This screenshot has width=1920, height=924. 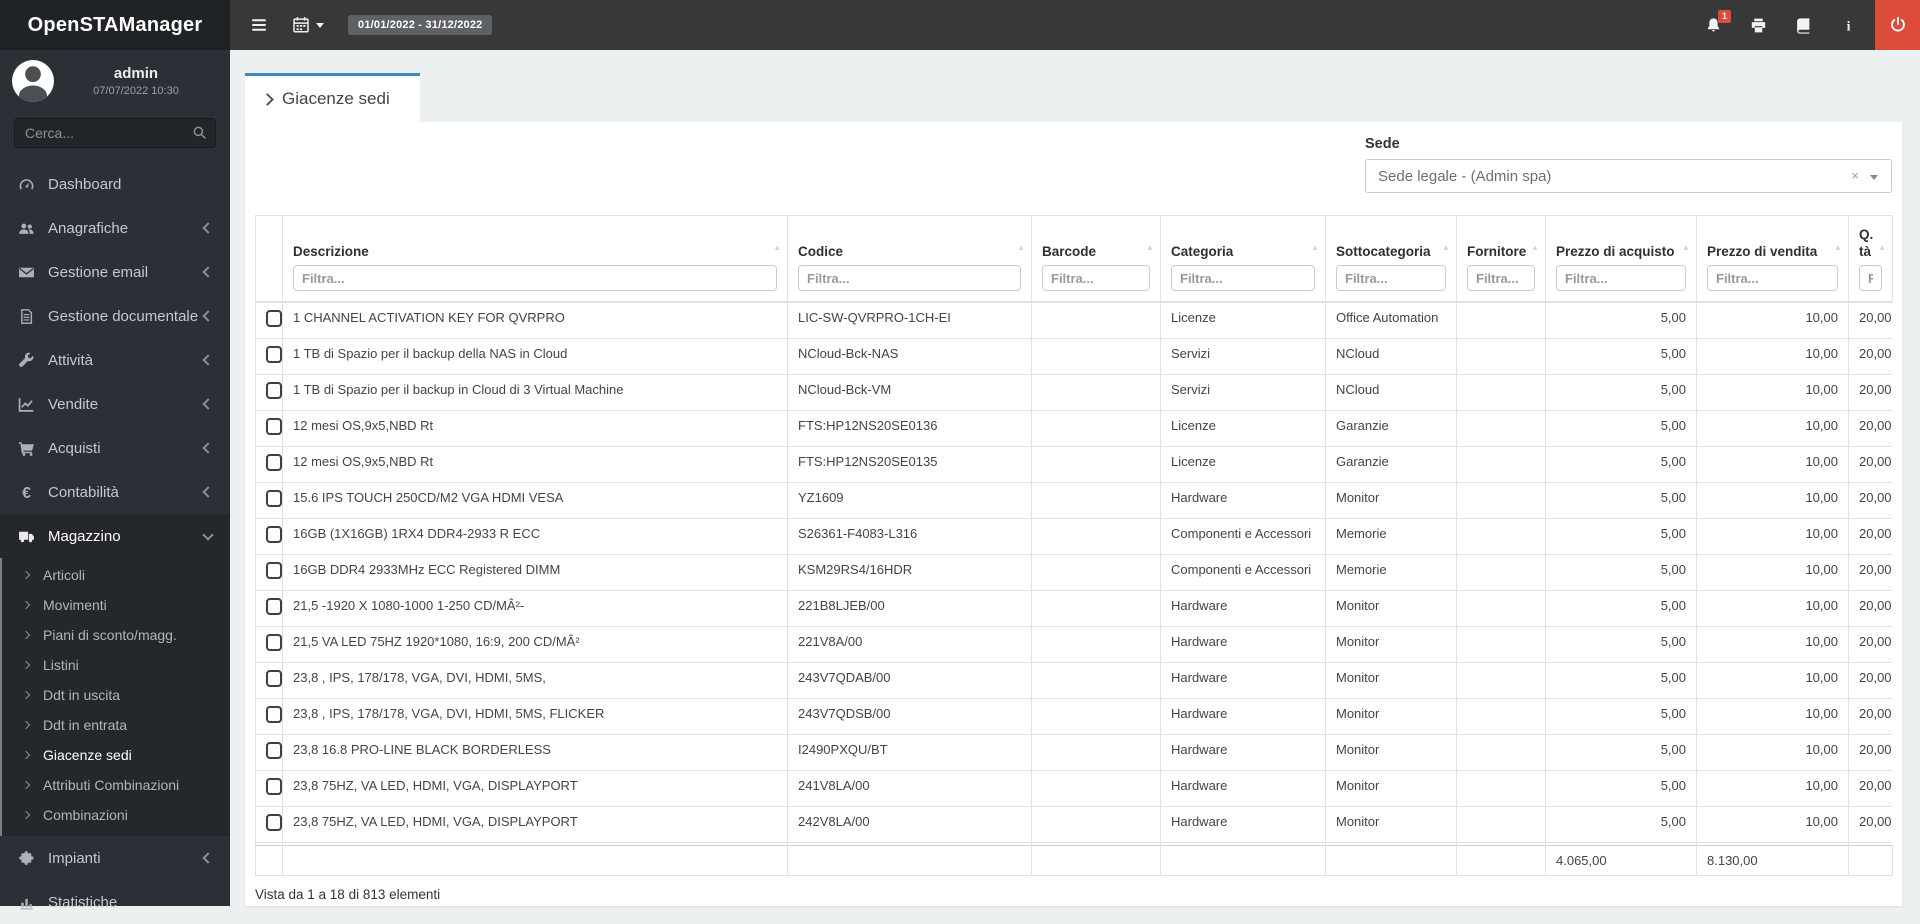 I want to click on search-icon, so click(x=199, y=132).